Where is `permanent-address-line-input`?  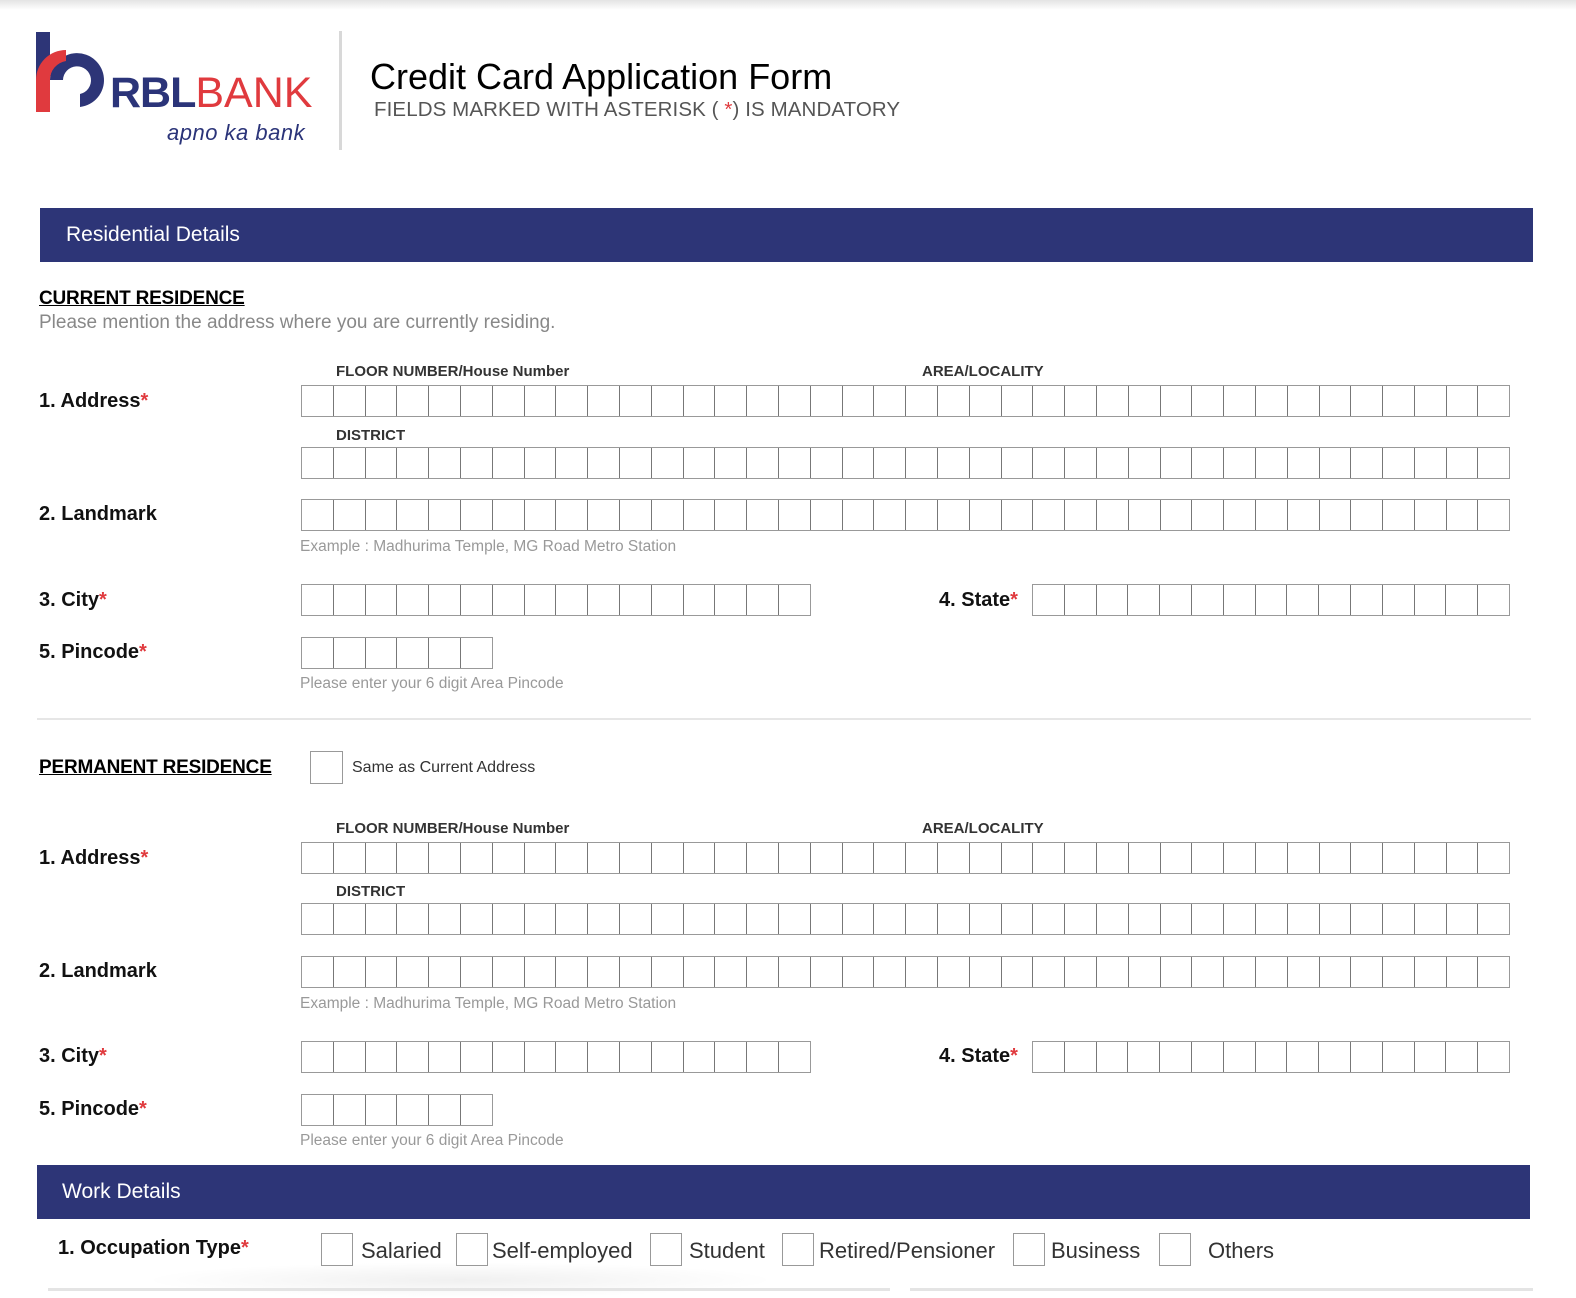 permanent-address-line-input is located at coordinates (906, 858).